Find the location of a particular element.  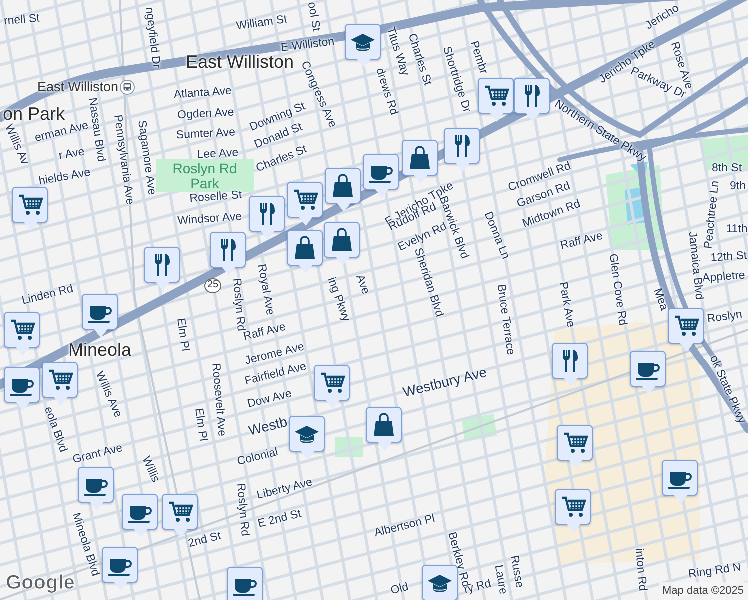

street-label: Laure is located at coordinates (500, 580).